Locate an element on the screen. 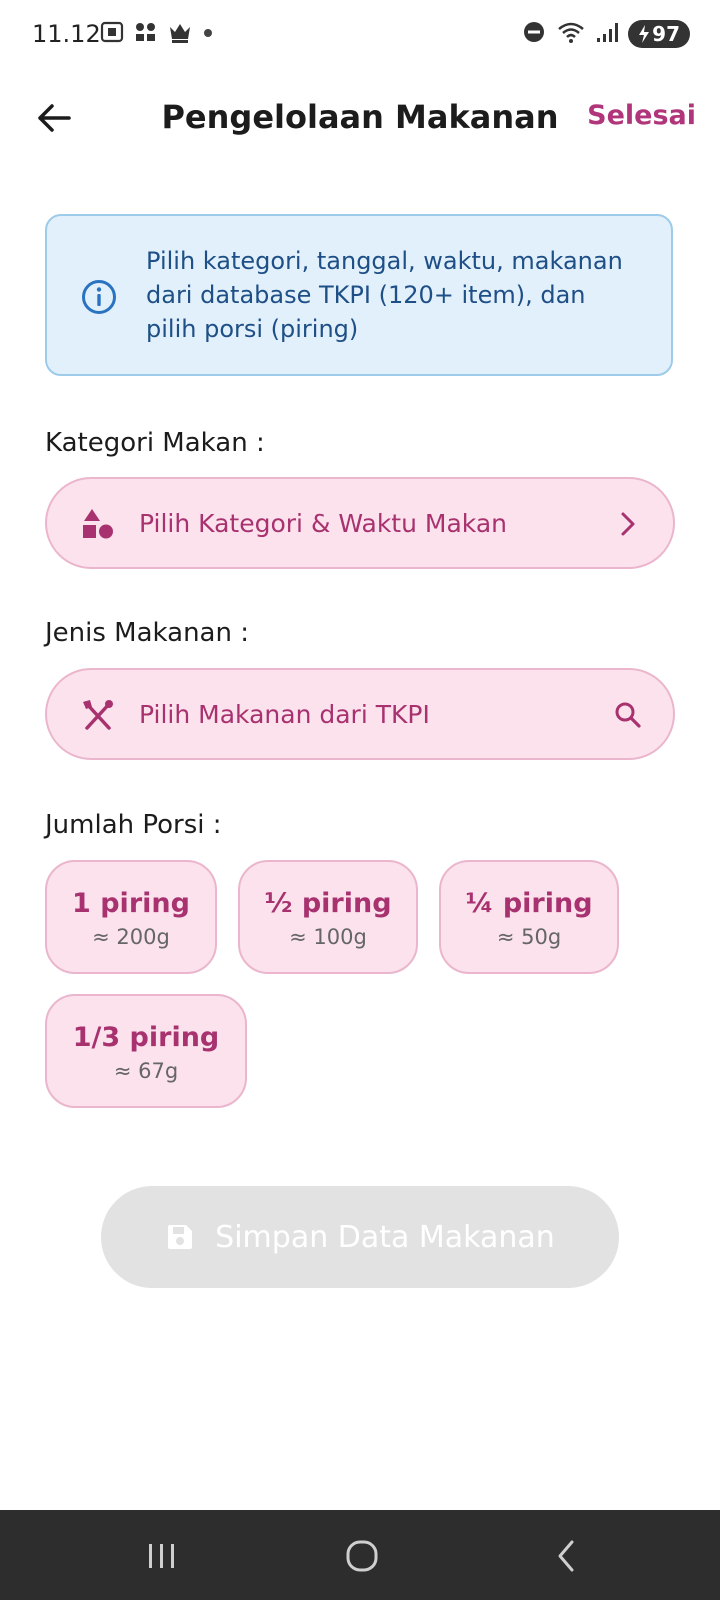  portion-option-weight: ≈ 100g is located at coordinates (328, 937).